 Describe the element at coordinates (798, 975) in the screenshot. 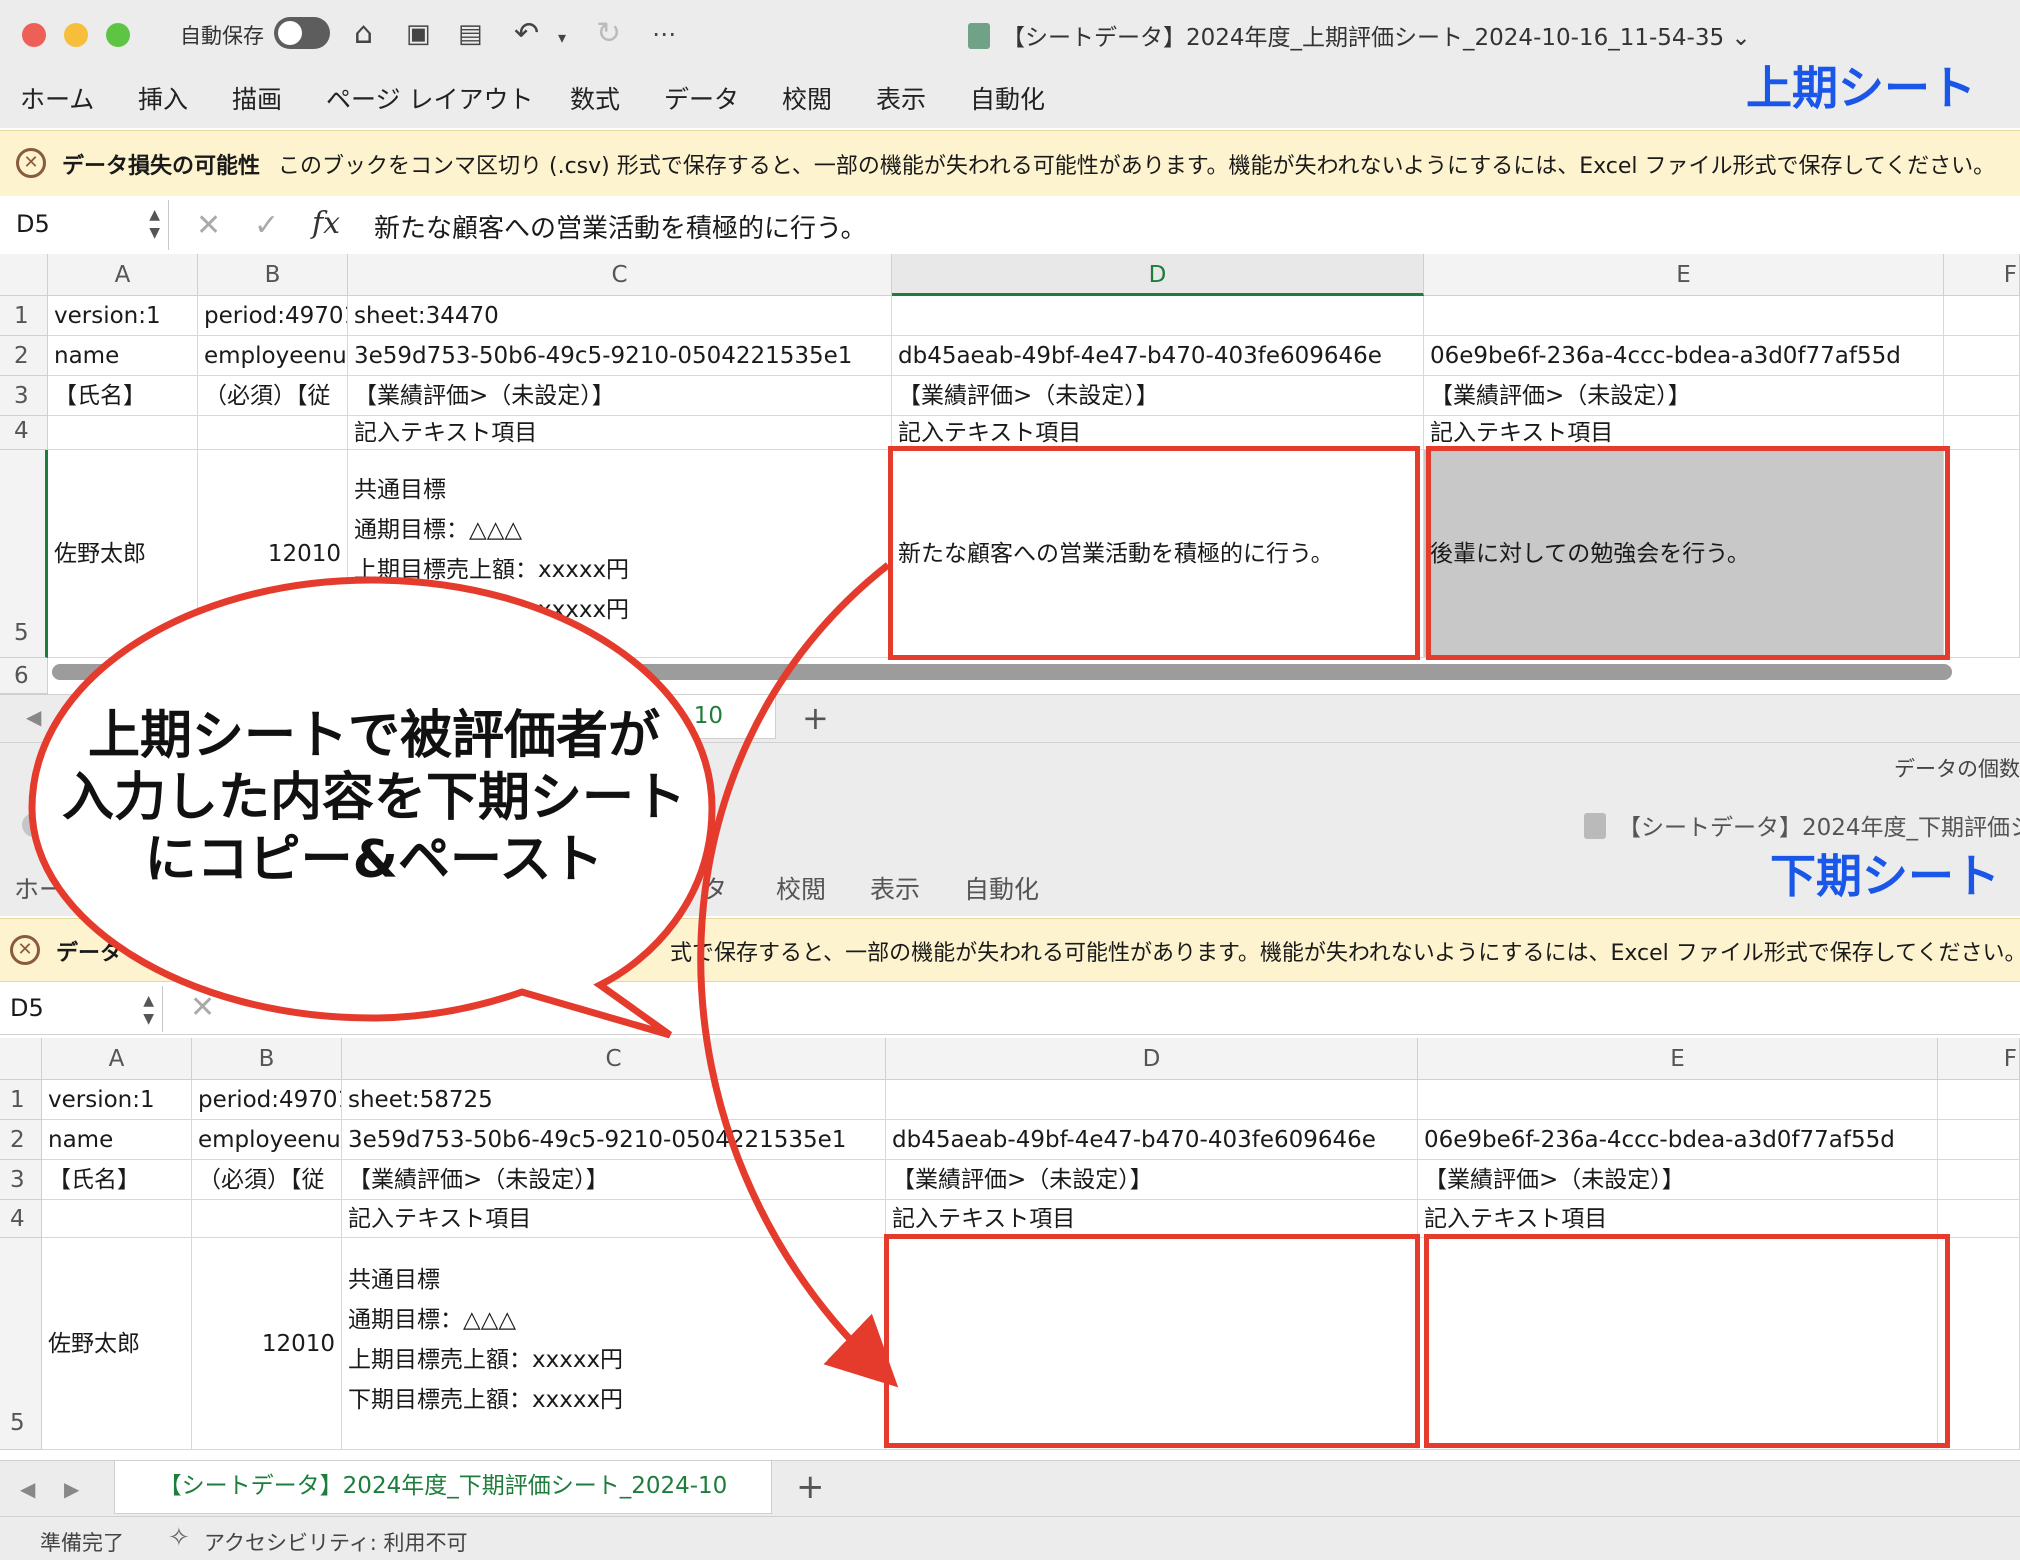

I see `copy-arrow` at that location.